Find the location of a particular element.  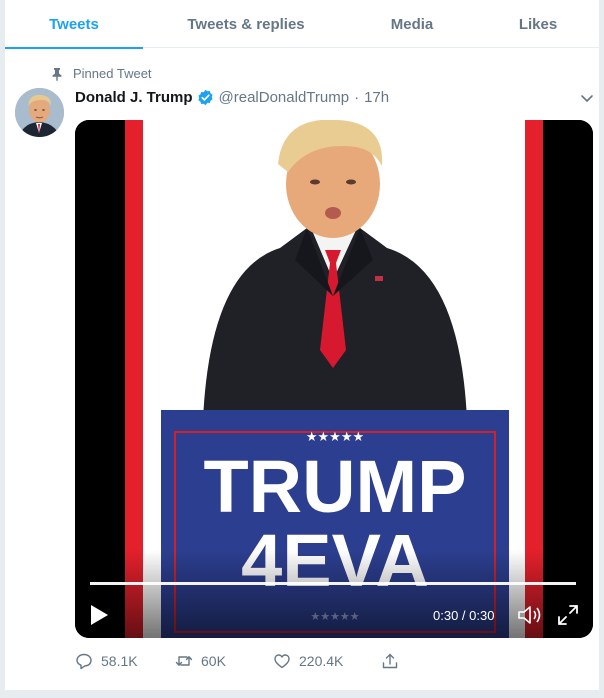

pinned-indicator: Pinned Tweet is located at coordinates (101, 73).